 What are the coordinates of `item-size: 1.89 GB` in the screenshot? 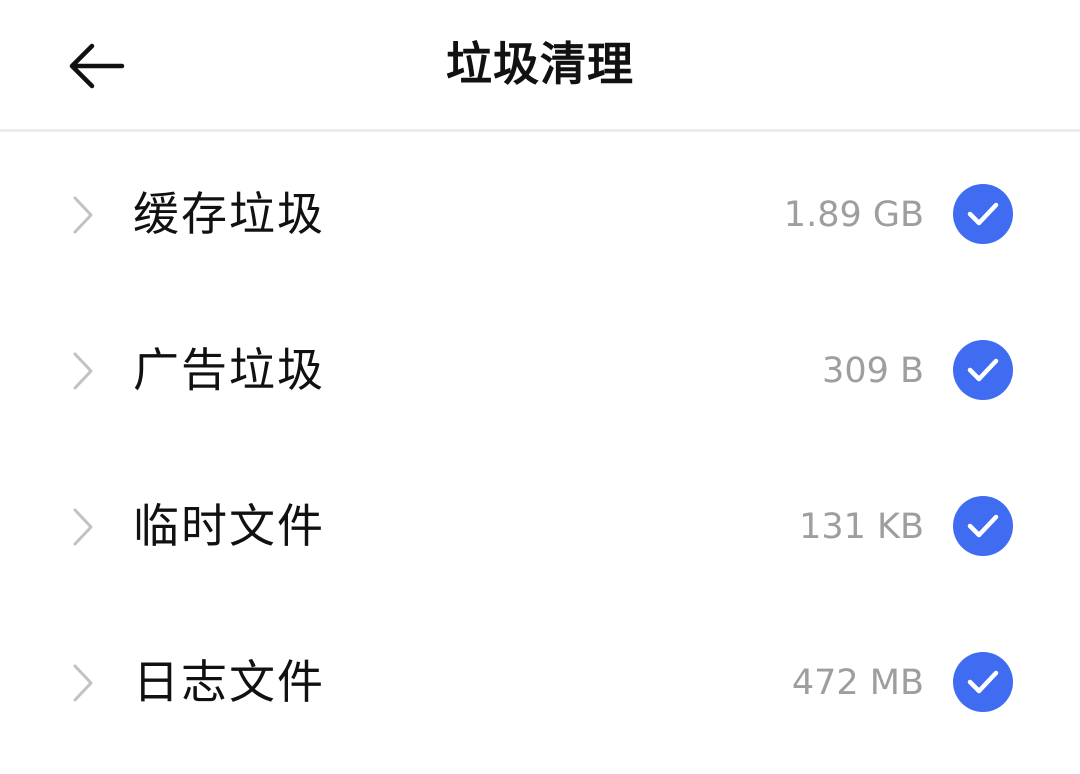 It's located at (853, 215).